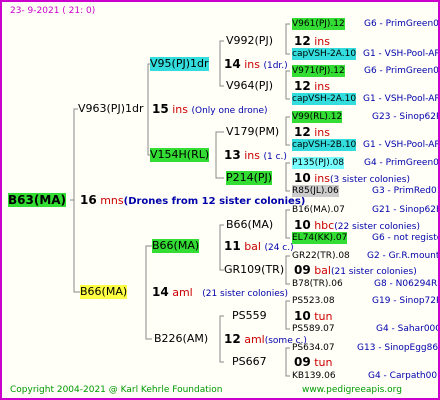 The image size is (440, 400). I want to click on sire-a-b-code: ins, so click(322, 86).